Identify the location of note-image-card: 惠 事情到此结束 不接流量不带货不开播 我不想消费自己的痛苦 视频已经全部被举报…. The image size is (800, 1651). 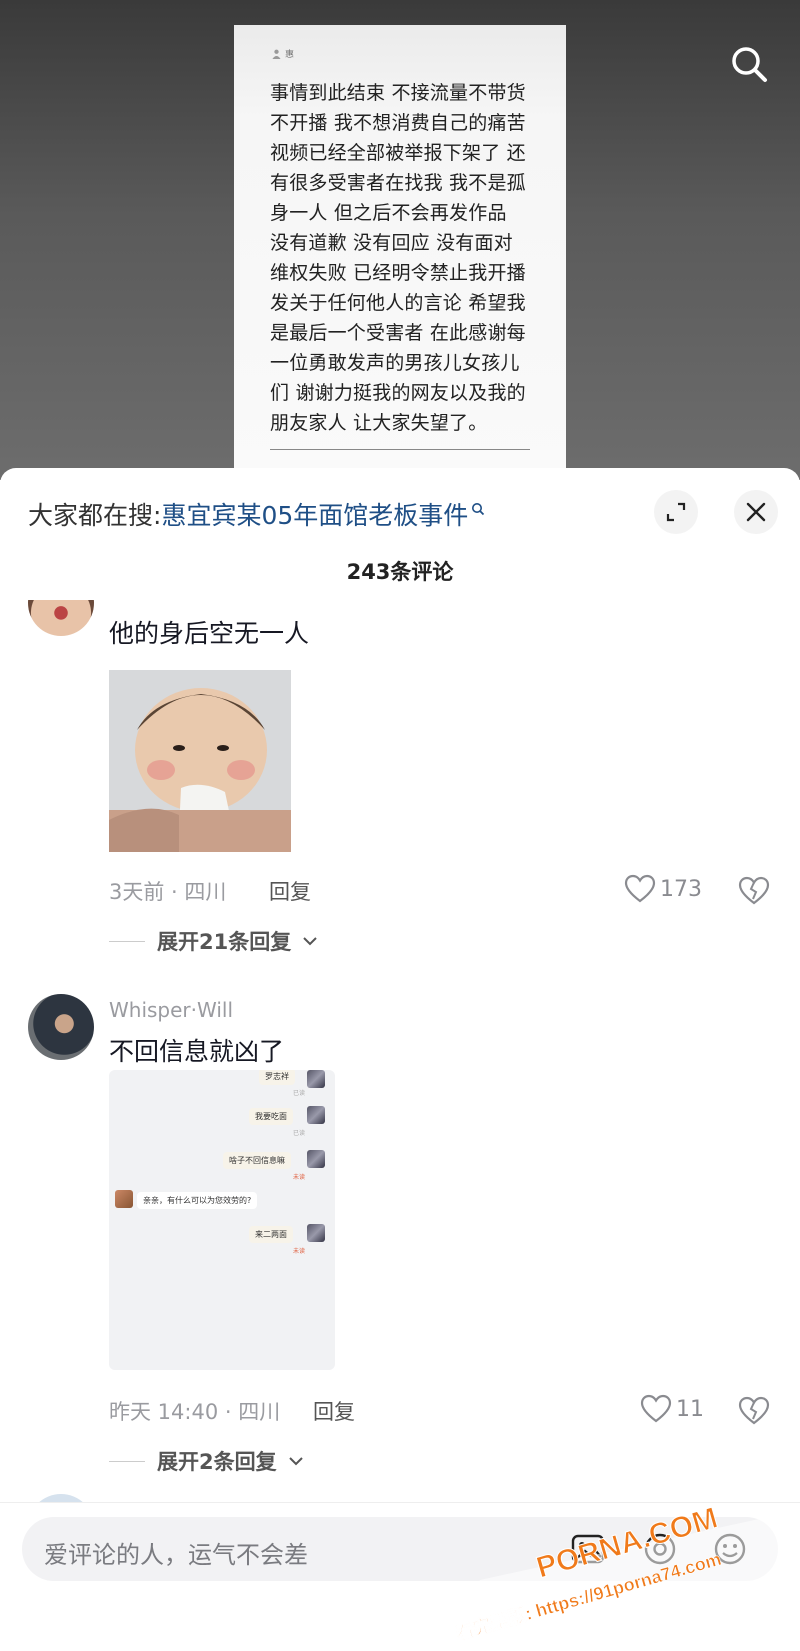
(400, 252).